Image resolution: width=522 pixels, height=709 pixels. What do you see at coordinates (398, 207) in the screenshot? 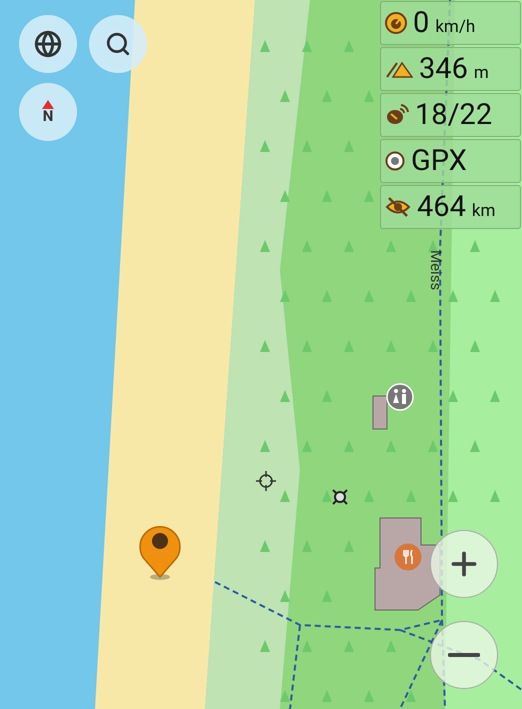
I see `crossed-eye-icon` at bounding box center [398, 207].